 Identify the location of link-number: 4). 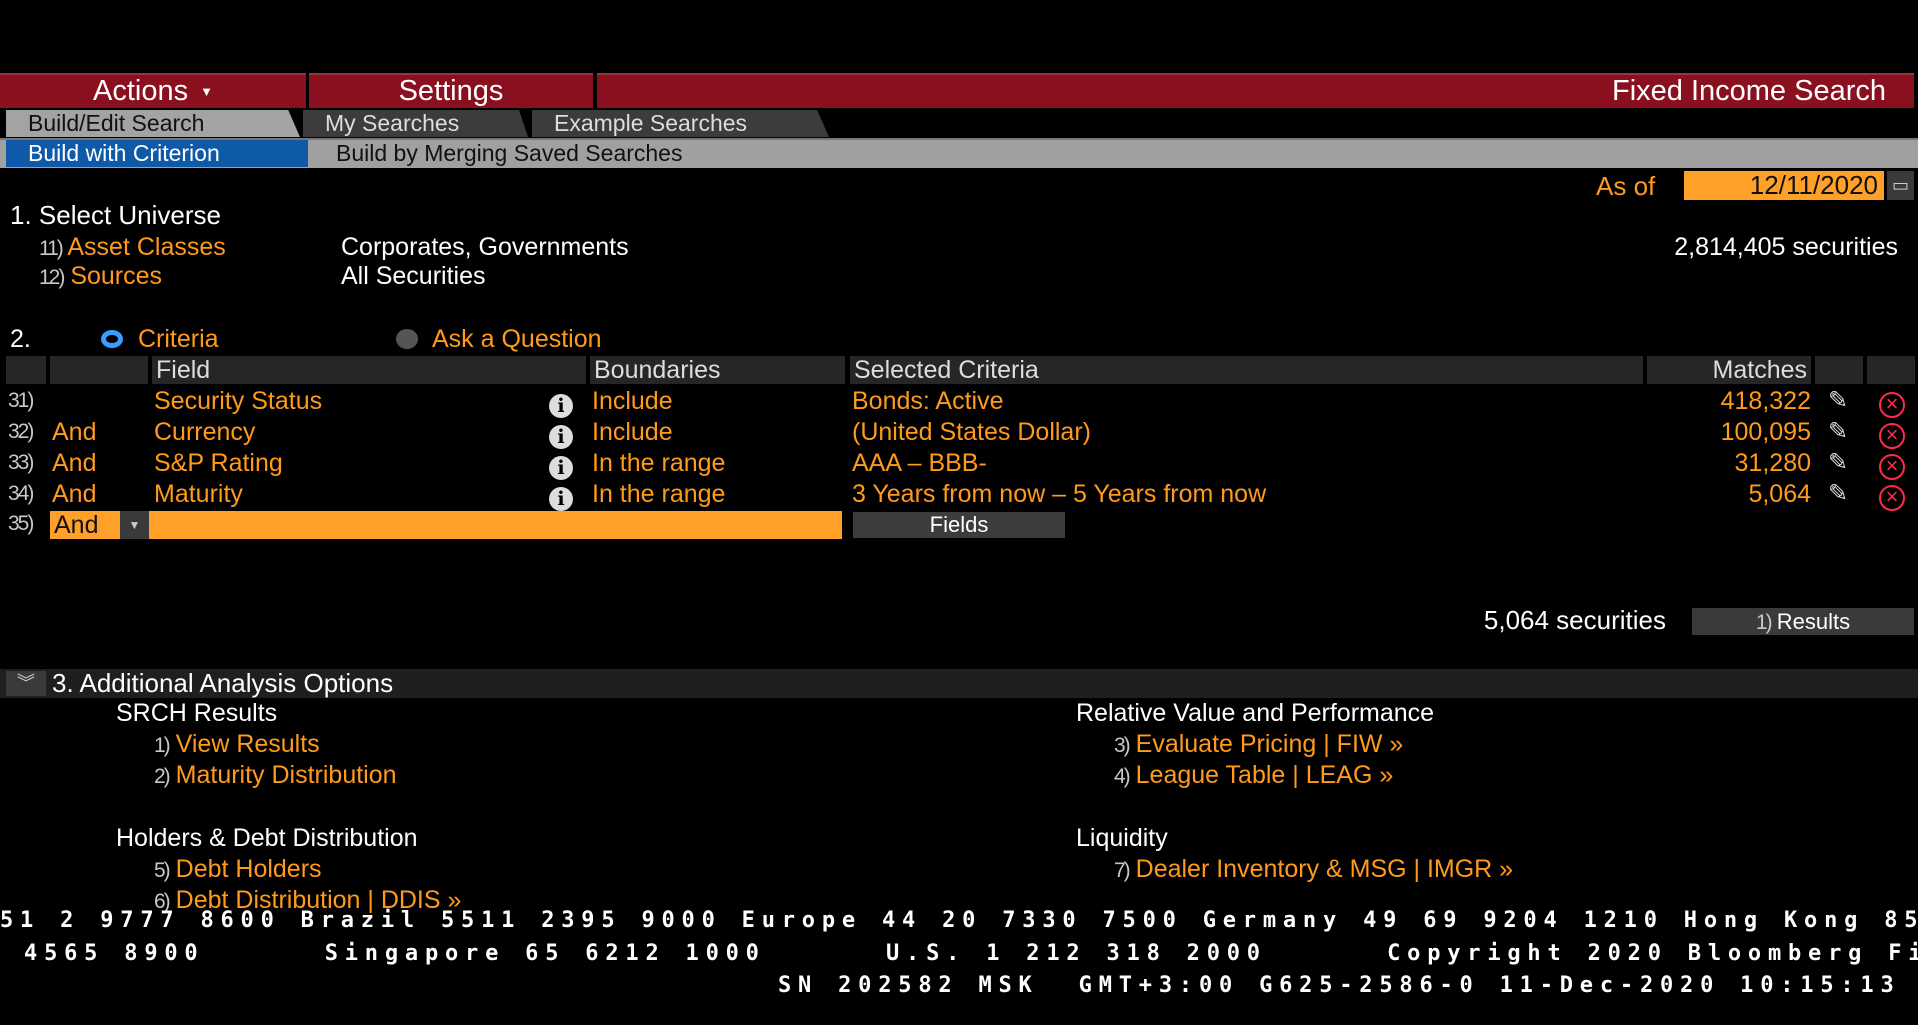
(1122, 776).